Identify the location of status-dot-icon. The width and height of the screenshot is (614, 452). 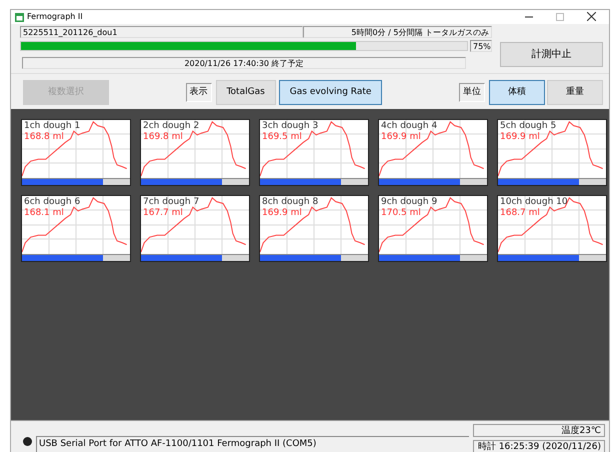
(27, 441).